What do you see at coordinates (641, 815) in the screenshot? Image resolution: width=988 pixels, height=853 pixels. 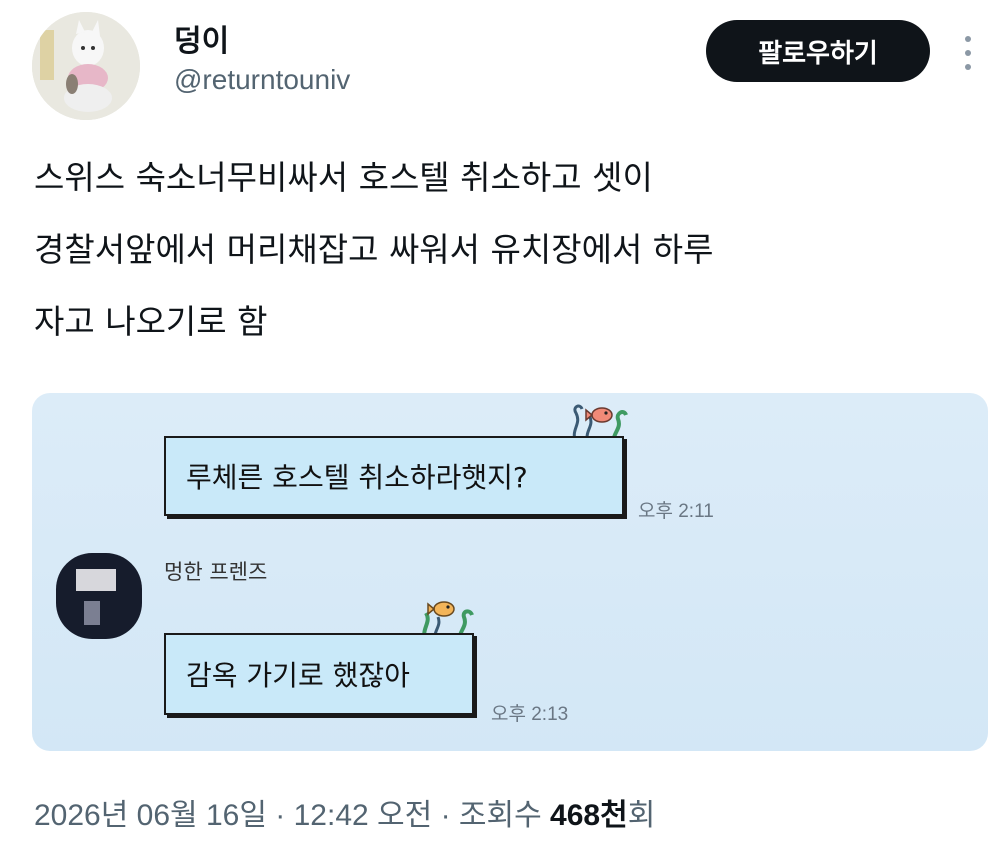 I see `views-suffix: 회` at bounding box center [641, 815].